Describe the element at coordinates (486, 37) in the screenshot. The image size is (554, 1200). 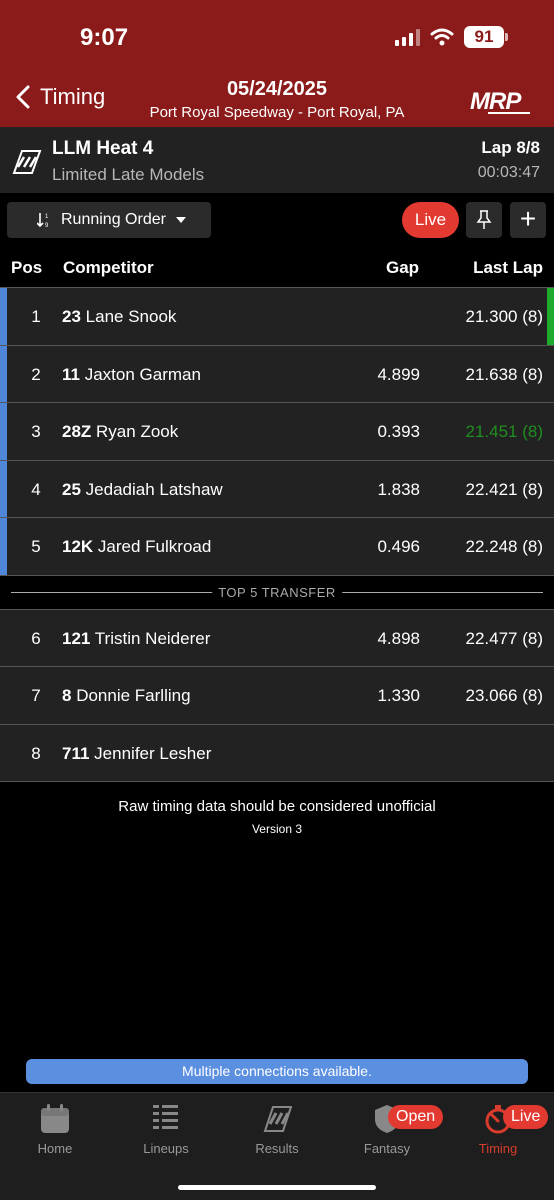
I see `battery-indicator: 91` at that location.